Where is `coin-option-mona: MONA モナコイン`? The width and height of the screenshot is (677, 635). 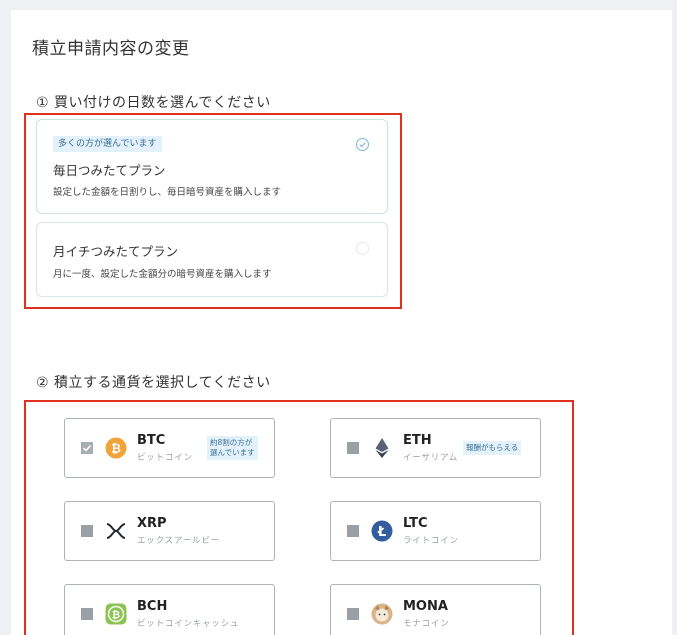
coin-option-mona: MONA モナコイン is located at coordinates (435, 609).